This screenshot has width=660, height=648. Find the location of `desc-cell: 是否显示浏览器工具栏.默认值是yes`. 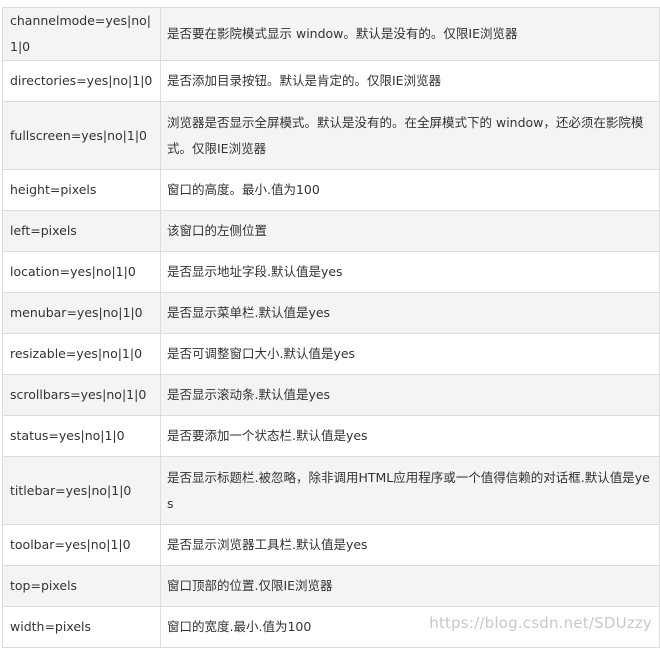

desc-cell: 是否显示浏览器工具栏.默认值是yes is located at coordinates (410, 545).